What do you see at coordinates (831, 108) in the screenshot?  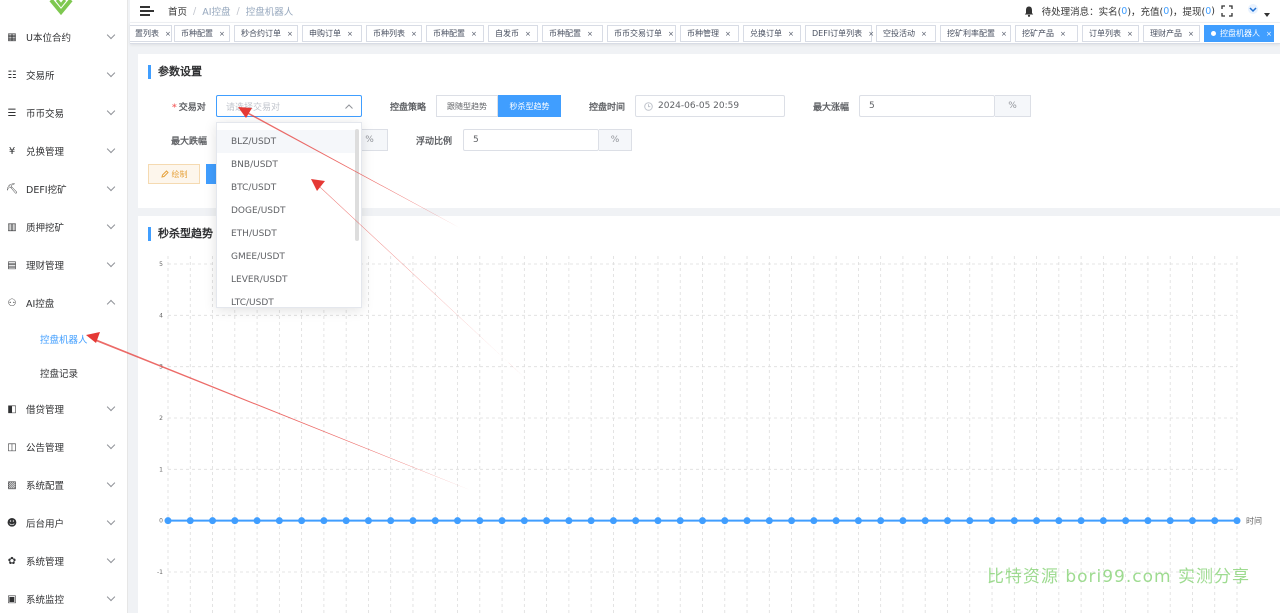 I see `max-rise-label: 最大涨幅` at bounding box center [831, 108].